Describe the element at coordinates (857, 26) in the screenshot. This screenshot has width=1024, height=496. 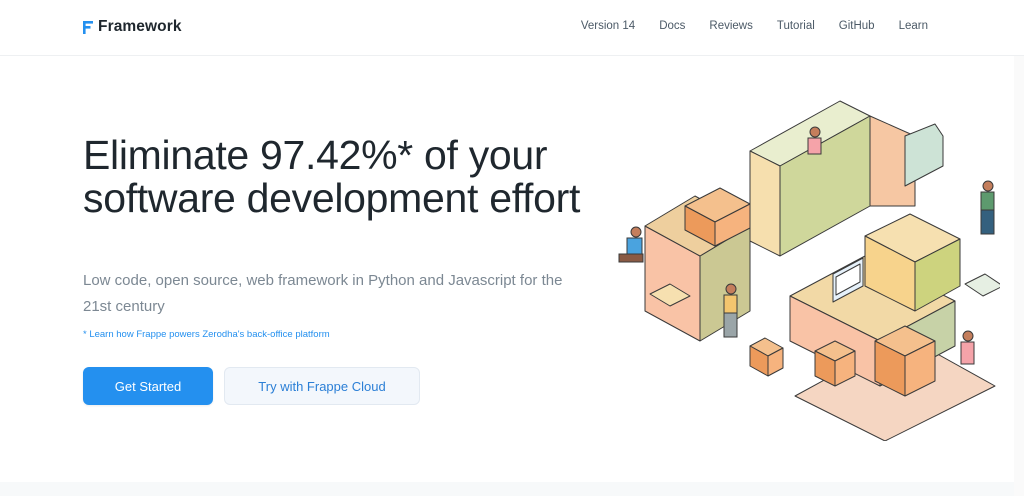
I see `nav-link-github: GitHub` at that location.